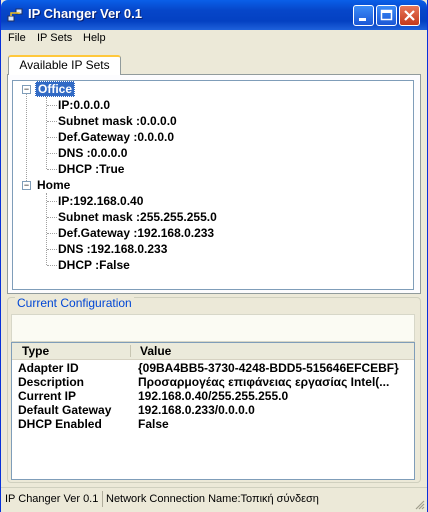 The height and width of the screenshot is (512, 428). Describe the element at coordinates (419, 504) in the screenshot. I see `resize-grip-icon` at that location.